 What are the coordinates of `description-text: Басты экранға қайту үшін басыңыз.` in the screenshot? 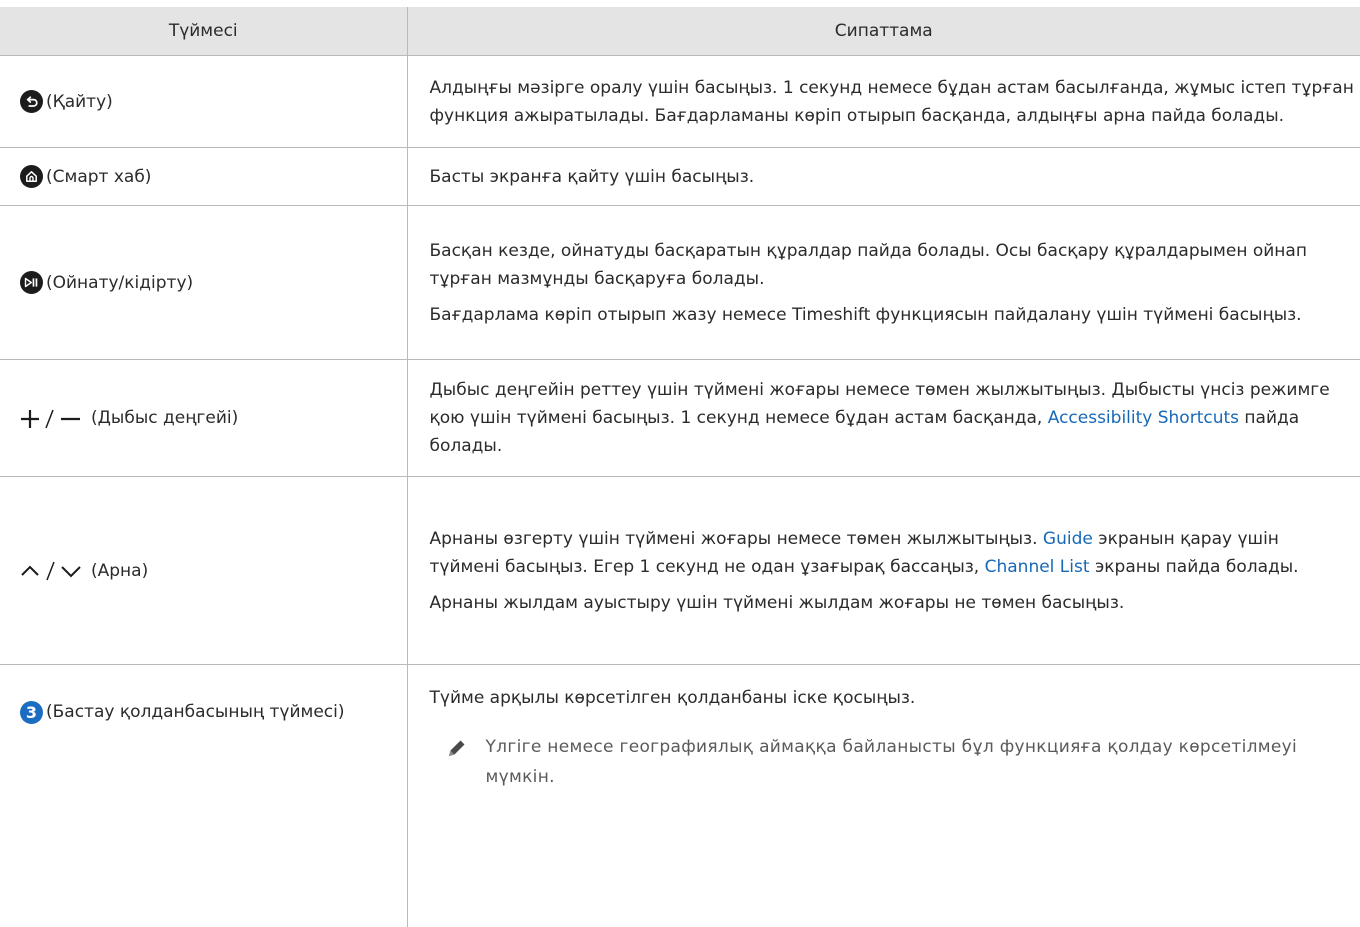 It's located at (592, 176).